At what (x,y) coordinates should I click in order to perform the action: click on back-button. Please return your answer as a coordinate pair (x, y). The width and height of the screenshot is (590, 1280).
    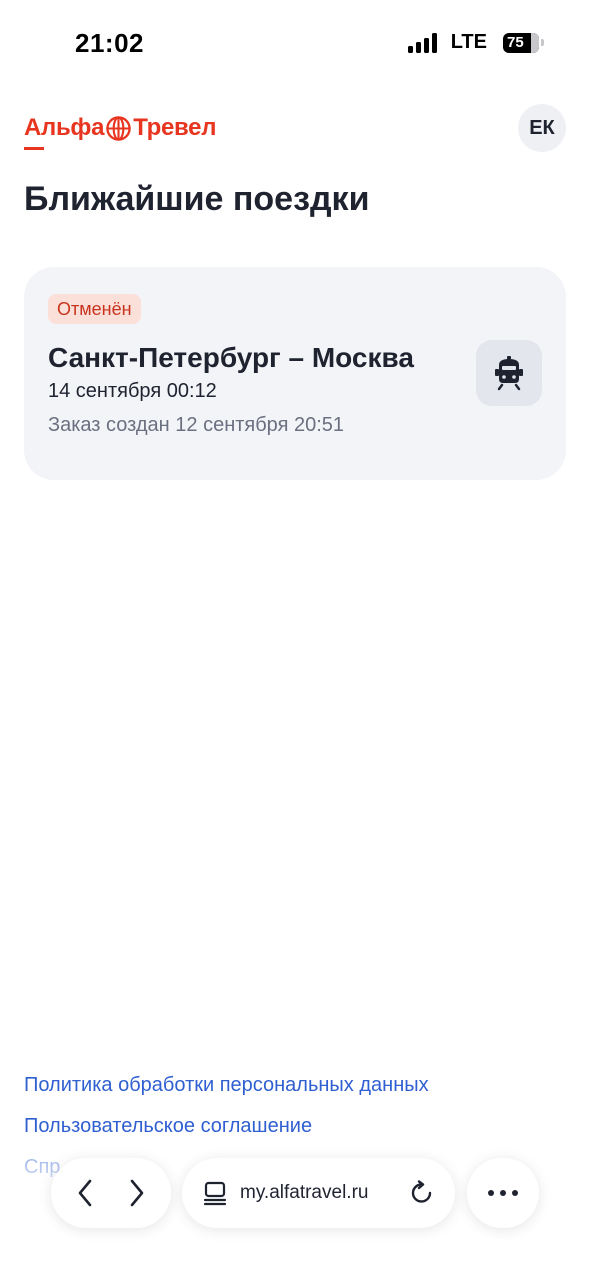
    Looking at the image, I should click on (86, 1193).